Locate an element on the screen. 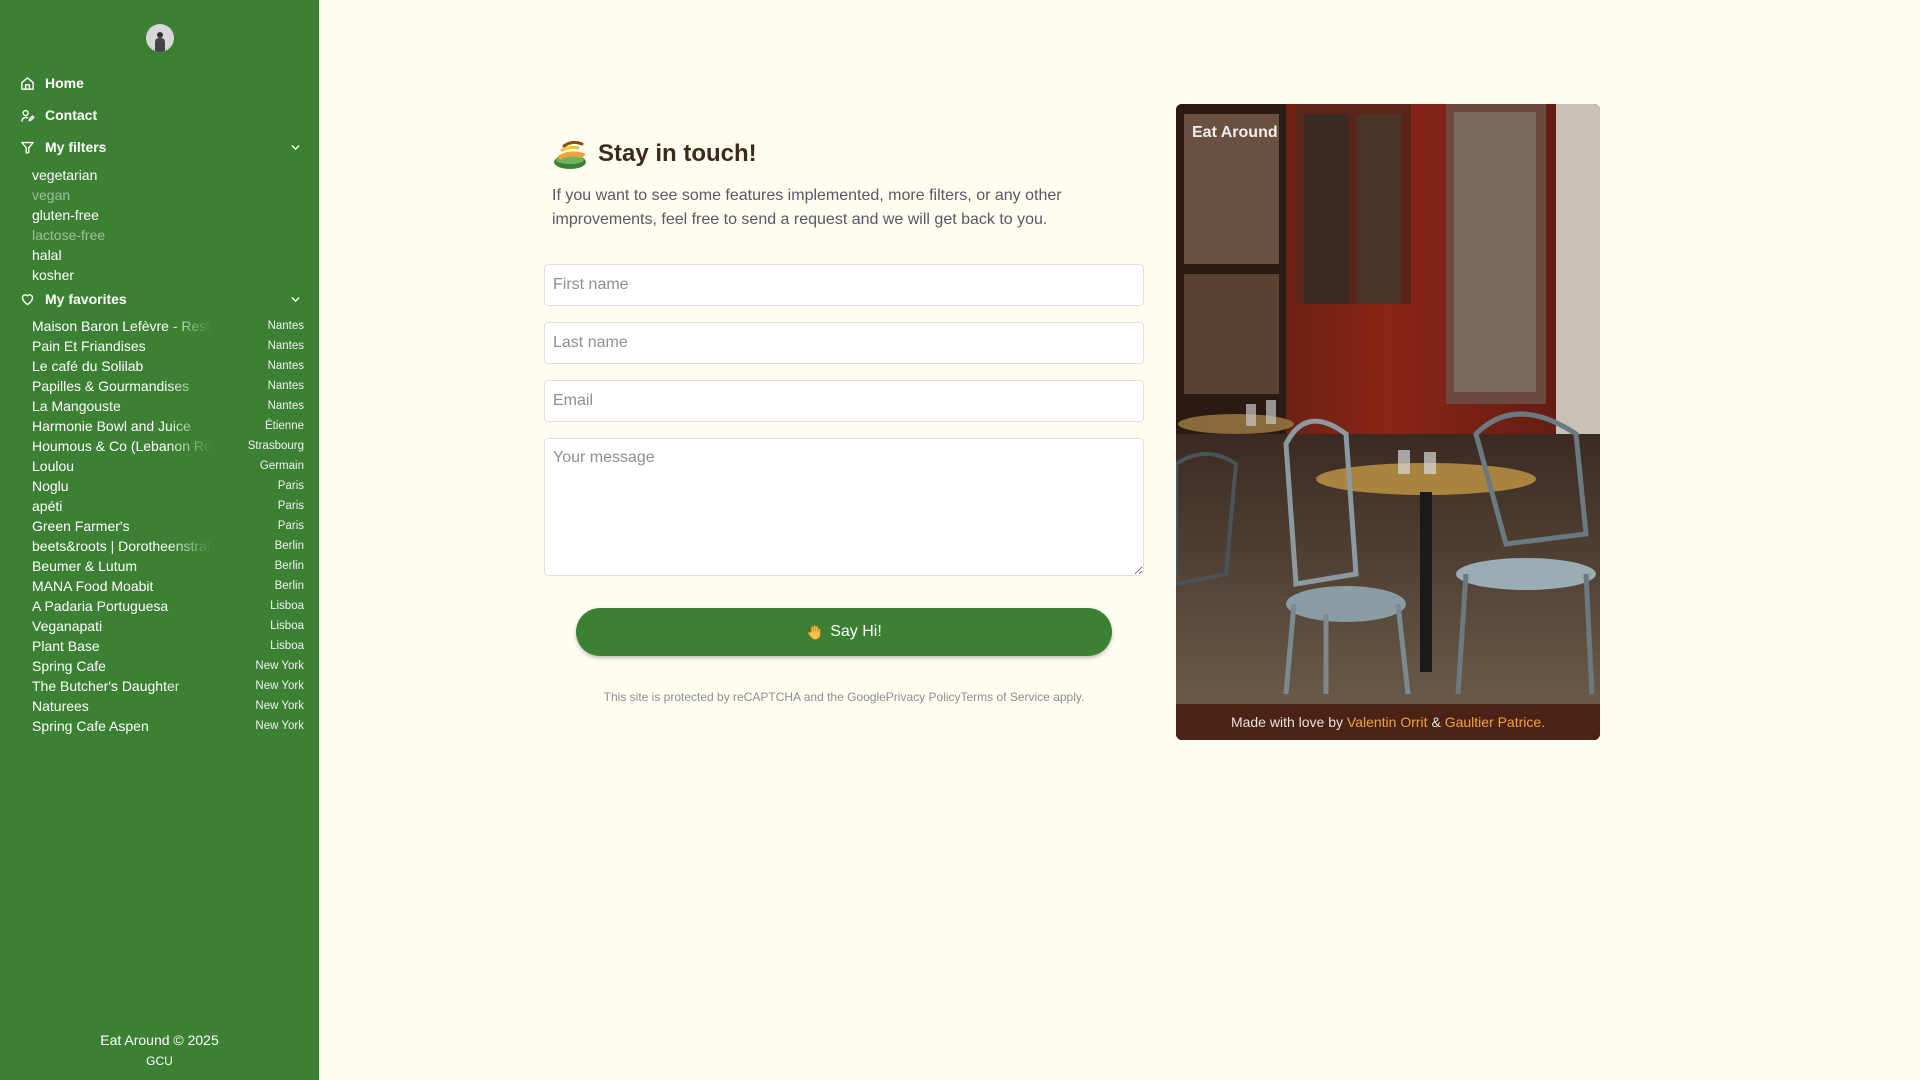 This screenshot has width=1920, height=1080. favorite-name: Veganapati is located at coordinates (67, 626).